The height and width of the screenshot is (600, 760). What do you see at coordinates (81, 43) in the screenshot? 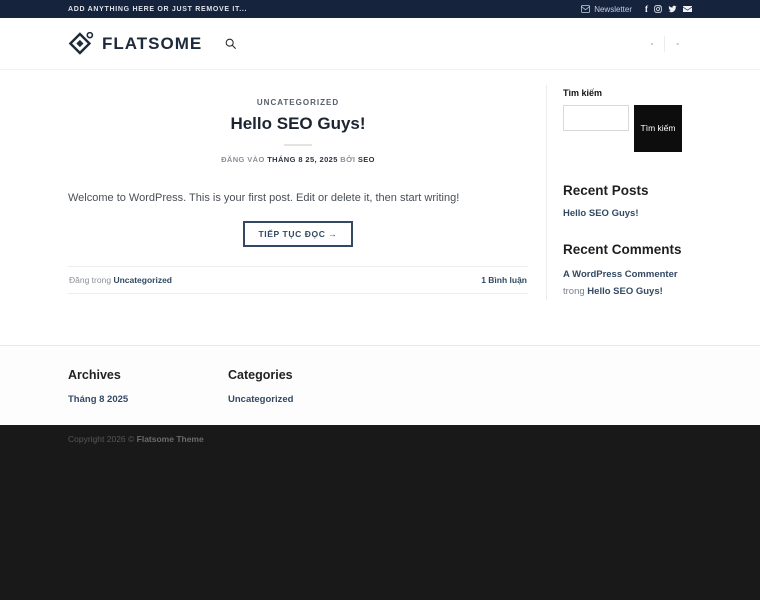
I see `flatsome-diamond-icon` at bounding box center [81, 43].